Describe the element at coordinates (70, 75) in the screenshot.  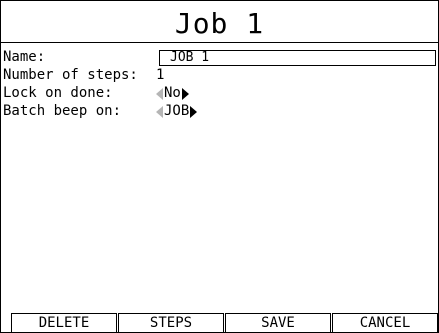
I see `steps-label: Number of steps:` at that location.